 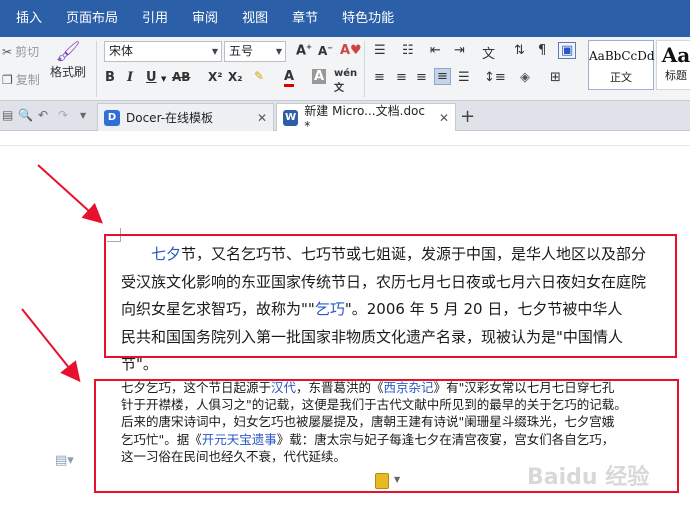 I want to click on docer-logo-icon: D, so click(x=112, y=117).